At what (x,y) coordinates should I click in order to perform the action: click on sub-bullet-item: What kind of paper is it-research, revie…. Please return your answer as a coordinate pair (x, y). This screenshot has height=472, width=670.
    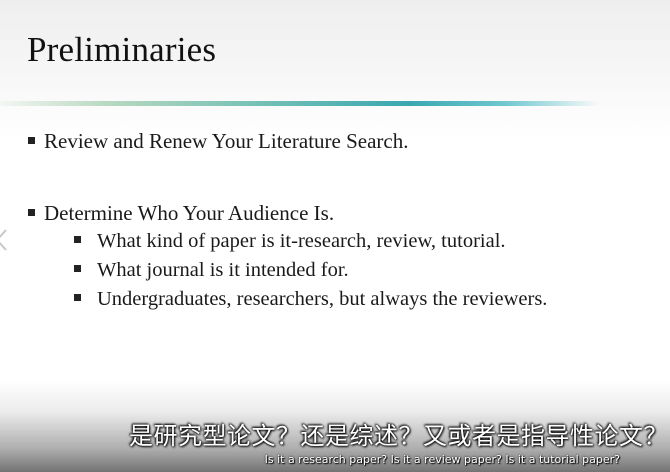
    Looking at the image, I should click on (290, 241).